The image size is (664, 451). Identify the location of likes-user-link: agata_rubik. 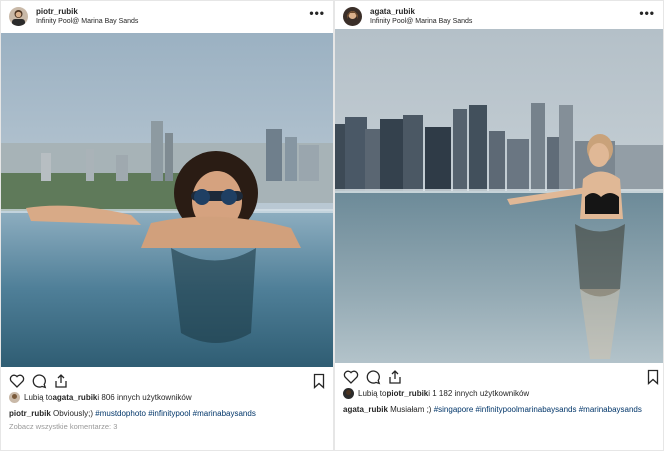
(74, 397).